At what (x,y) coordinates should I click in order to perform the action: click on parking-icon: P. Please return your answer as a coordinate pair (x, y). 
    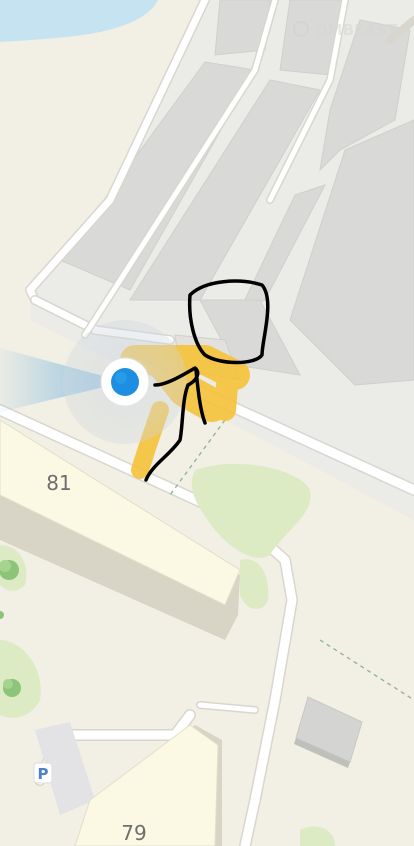
    Looking at the image, I should click on (43, 773).